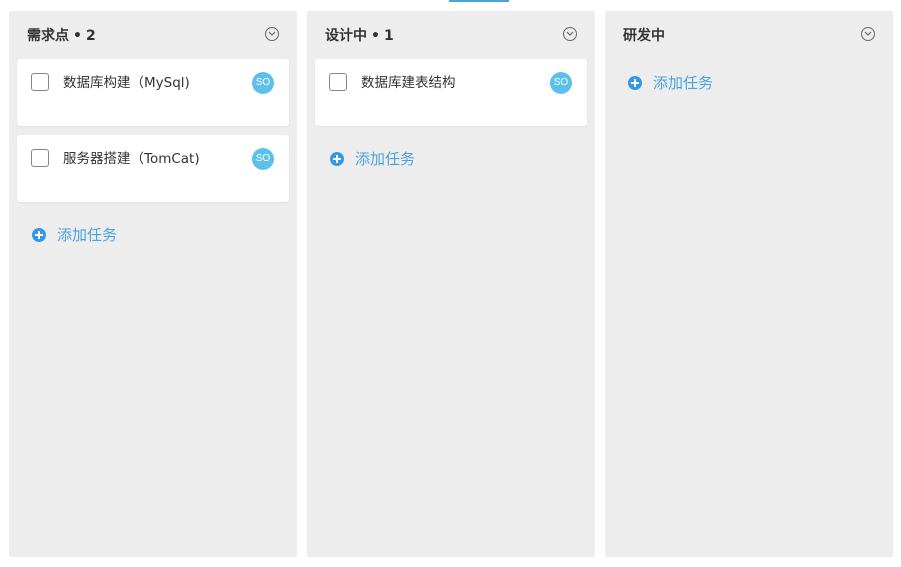 The width and height of the screenshot is (901, 567). Describe the element at coordinates (408, 83) in the screenshot. I see `task-title: 数据库建表结构` at that location.